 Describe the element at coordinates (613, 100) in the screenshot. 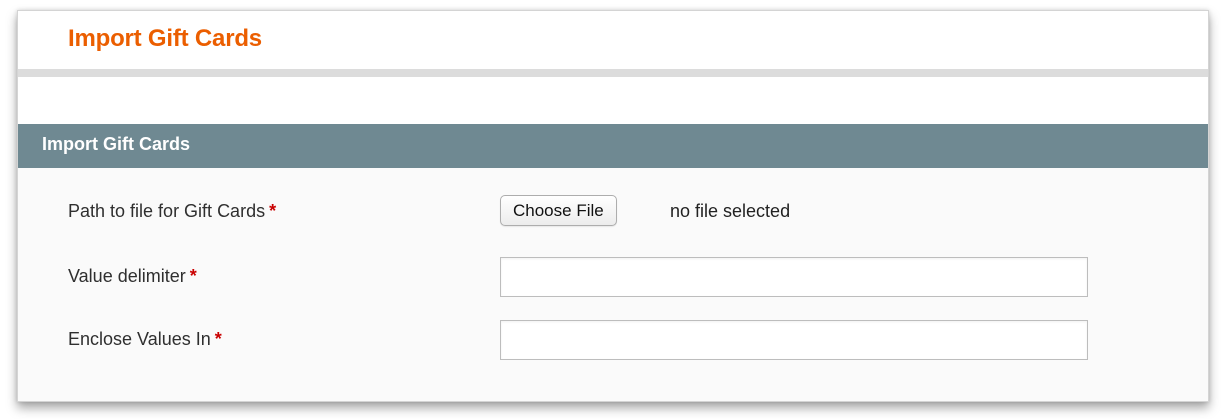

I see `header-spacer` at that location.